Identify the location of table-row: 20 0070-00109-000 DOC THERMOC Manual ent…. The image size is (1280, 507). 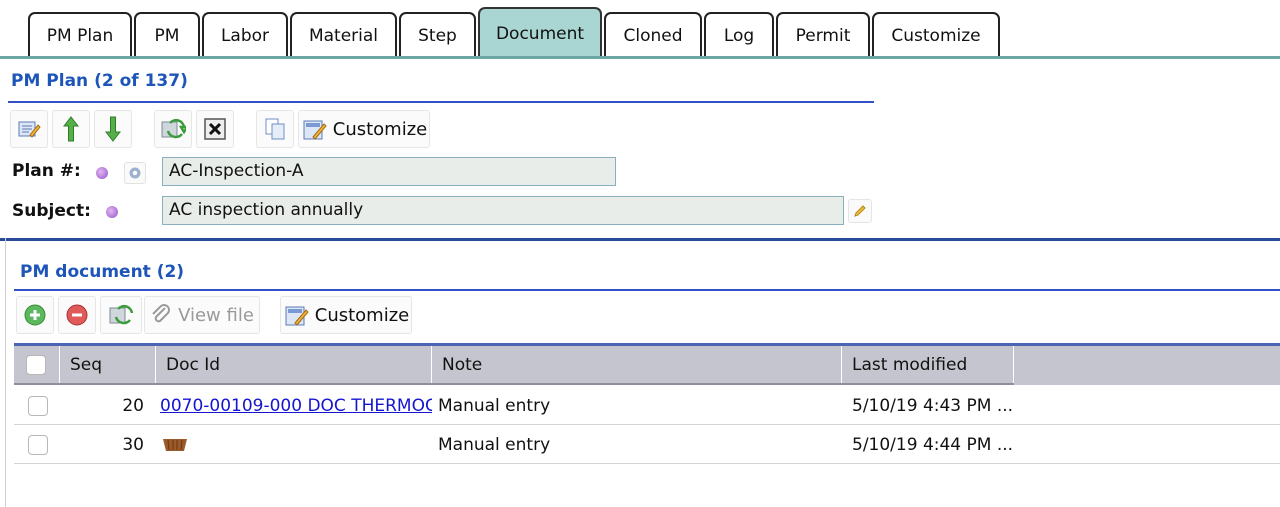
(647, 406).